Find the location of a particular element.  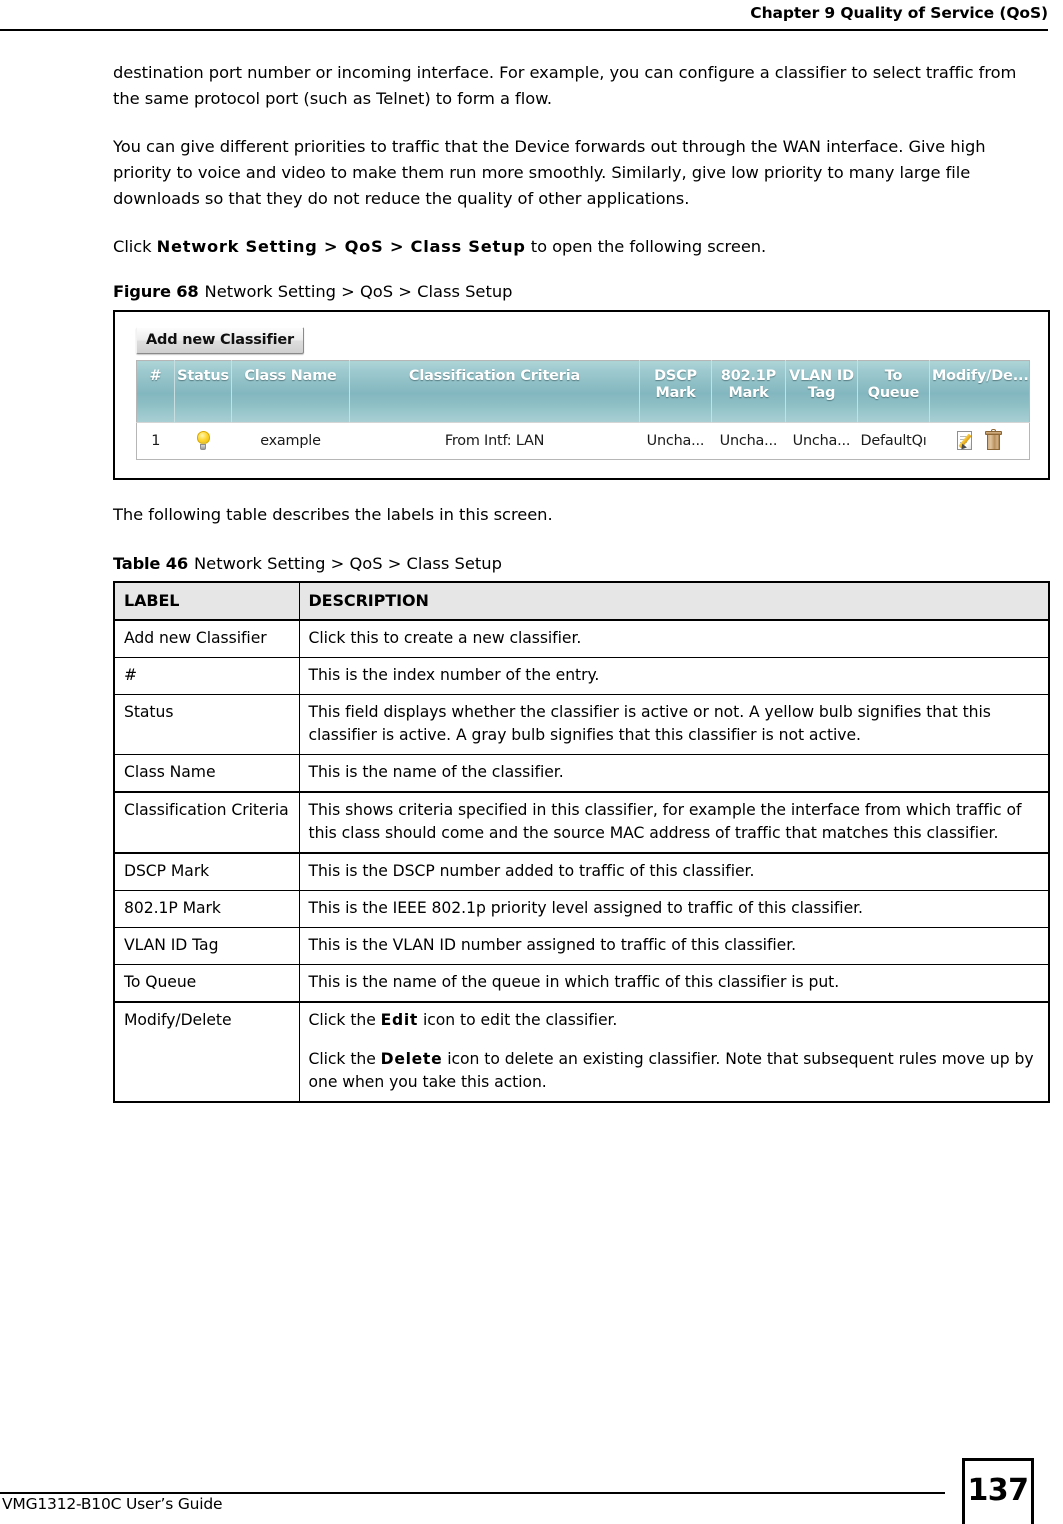

cell-status is located at coordinates (203, 441).